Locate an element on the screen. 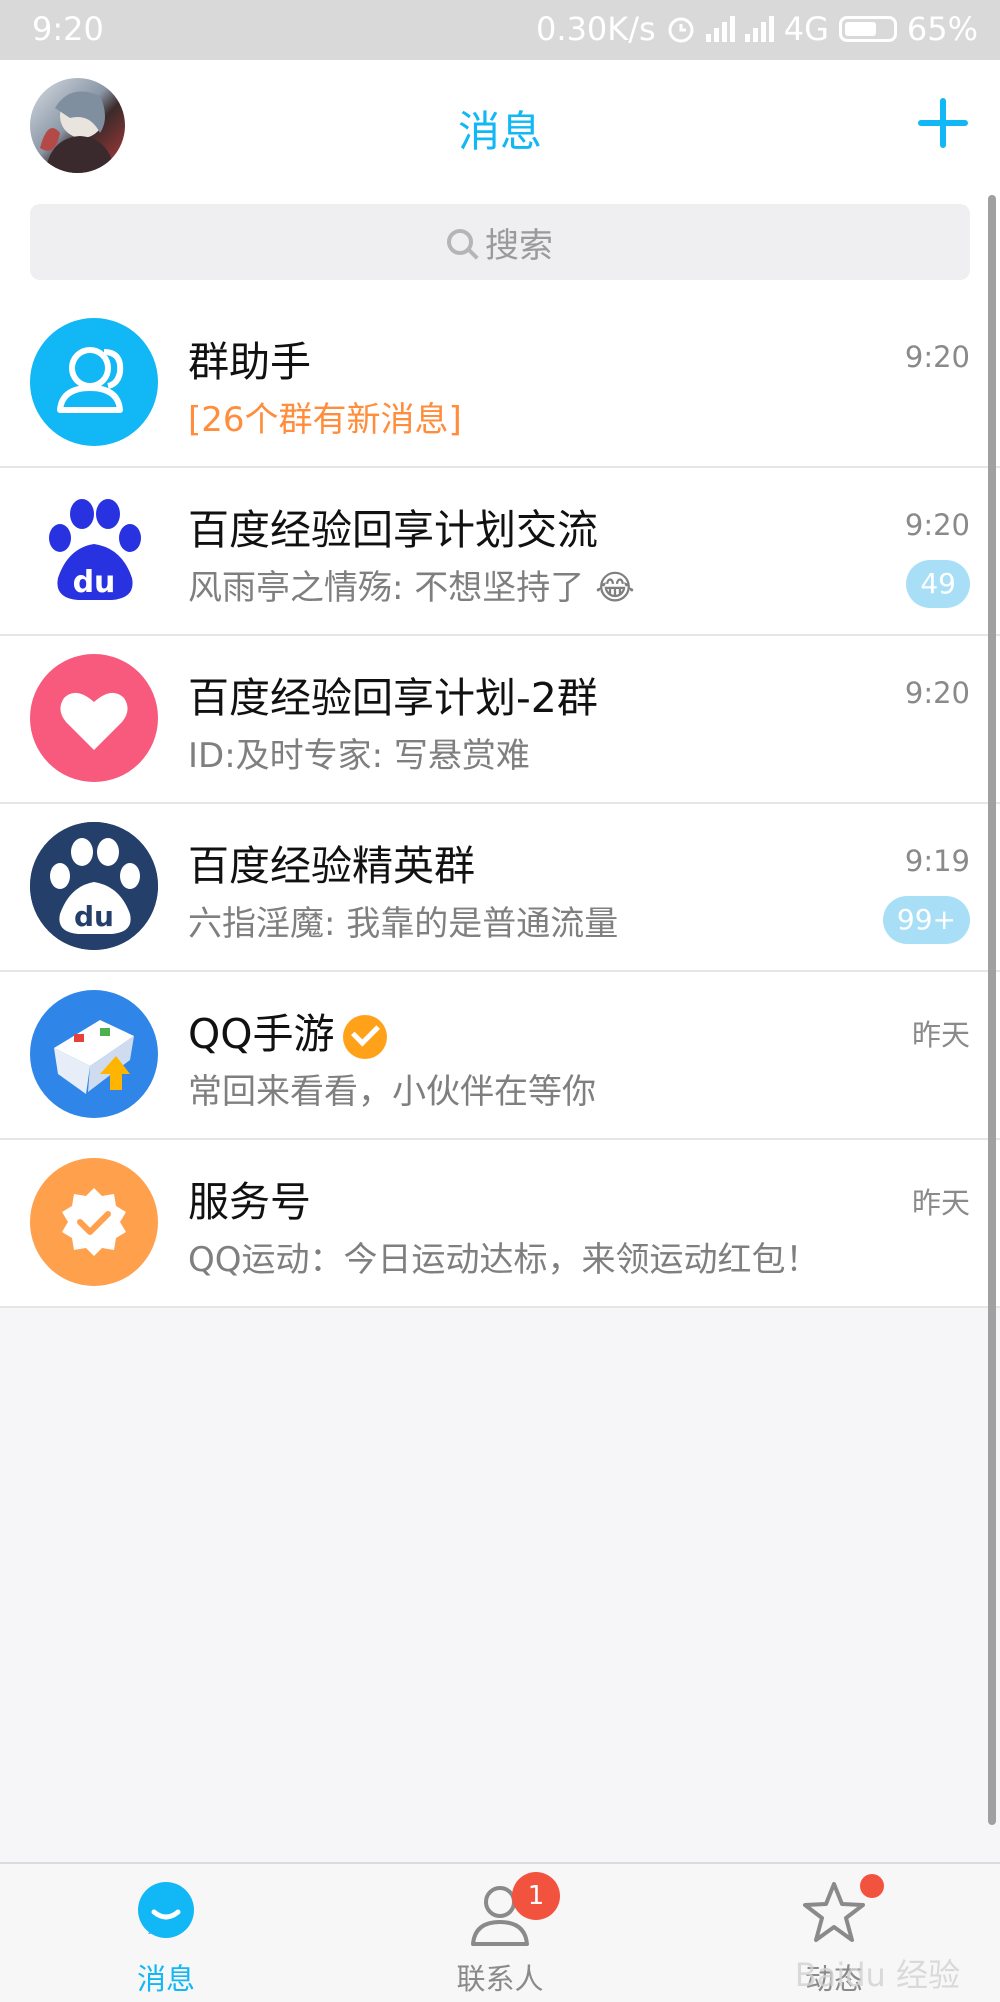 The height and width of the screenshot is (2002, 1000). network-type: 4G is located at coordinates (806, 29).